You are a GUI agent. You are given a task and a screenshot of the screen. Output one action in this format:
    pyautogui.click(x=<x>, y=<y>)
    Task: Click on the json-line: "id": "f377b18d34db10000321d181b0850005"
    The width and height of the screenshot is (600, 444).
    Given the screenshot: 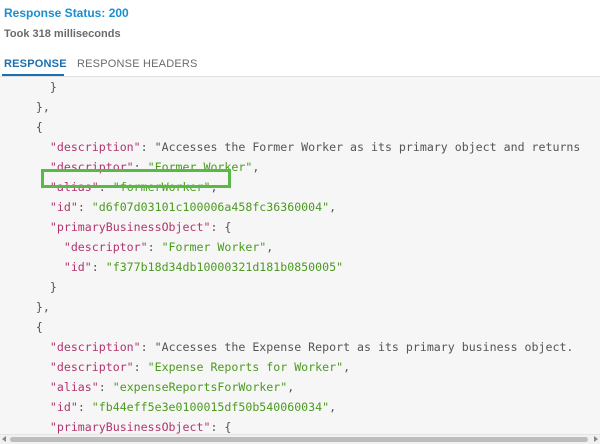 What is the action you would take?
    pyautogui.click(x=203, y=267)
    